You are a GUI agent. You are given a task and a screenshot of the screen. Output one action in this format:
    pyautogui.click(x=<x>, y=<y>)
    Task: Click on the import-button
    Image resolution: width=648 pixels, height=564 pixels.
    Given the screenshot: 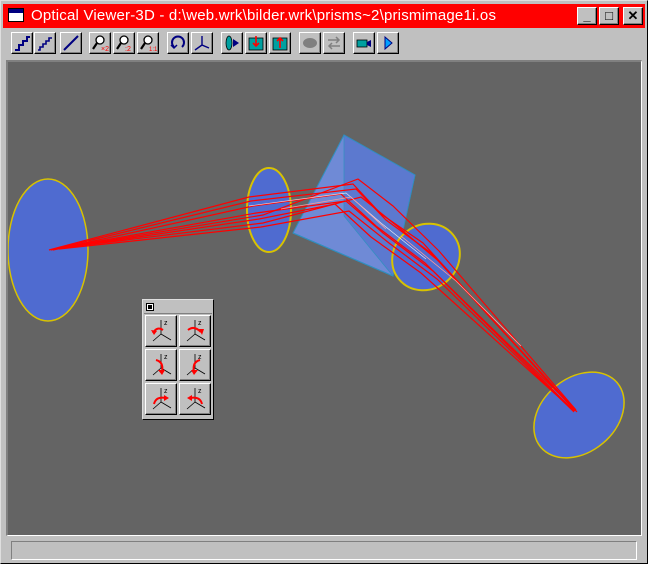 What is the action you would take?
    pyautogui.click(x=280, y=43)
    